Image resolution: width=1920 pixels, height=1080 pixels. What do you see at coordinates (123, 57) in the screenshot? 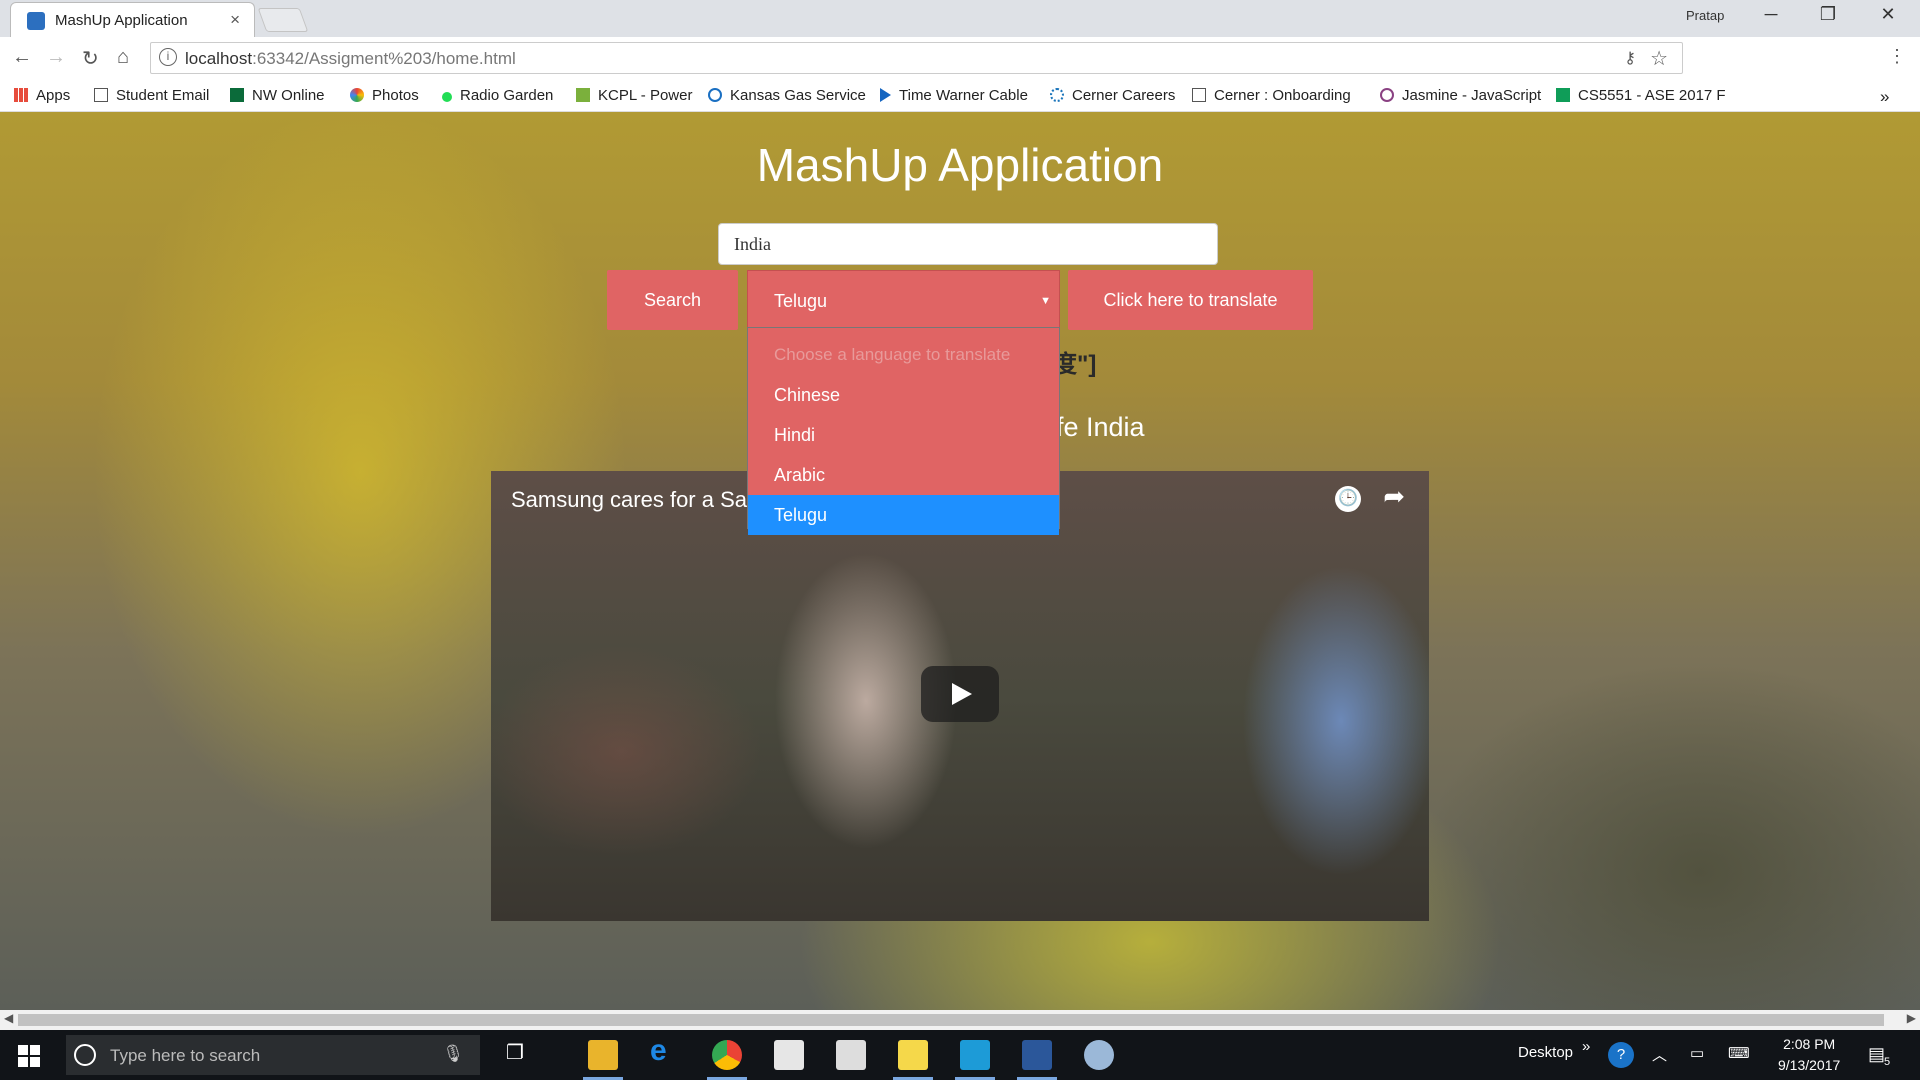
I see `home-icon: ⌂` at bounding box center [123, 57].